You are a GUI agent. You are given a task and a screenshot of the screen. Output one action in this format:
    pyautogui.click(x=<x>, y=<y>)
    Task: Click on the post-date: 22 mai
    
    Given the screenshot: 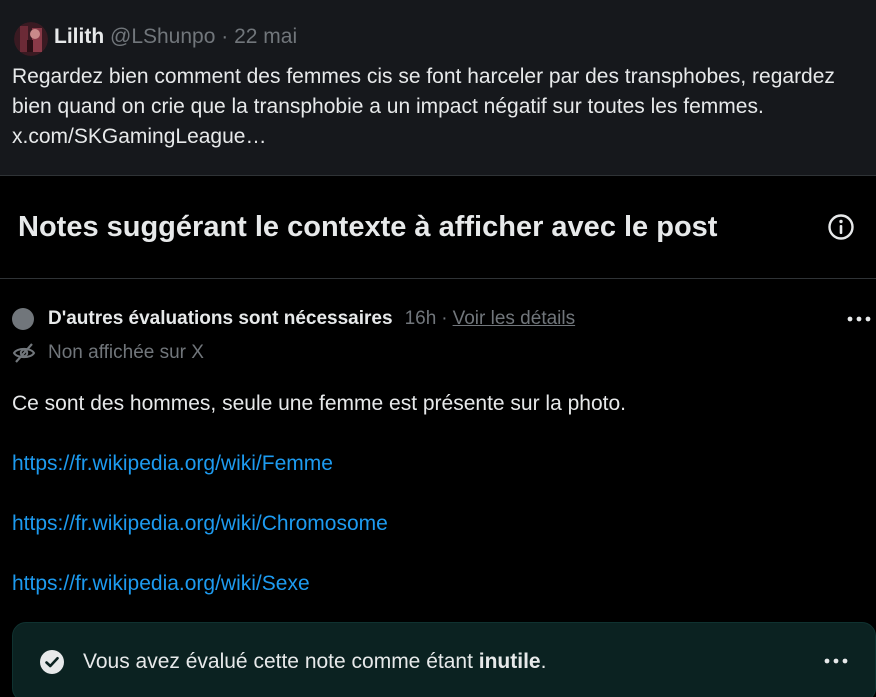 What is the action you would take?
    pyautogui.click(x=265, y=36)
    